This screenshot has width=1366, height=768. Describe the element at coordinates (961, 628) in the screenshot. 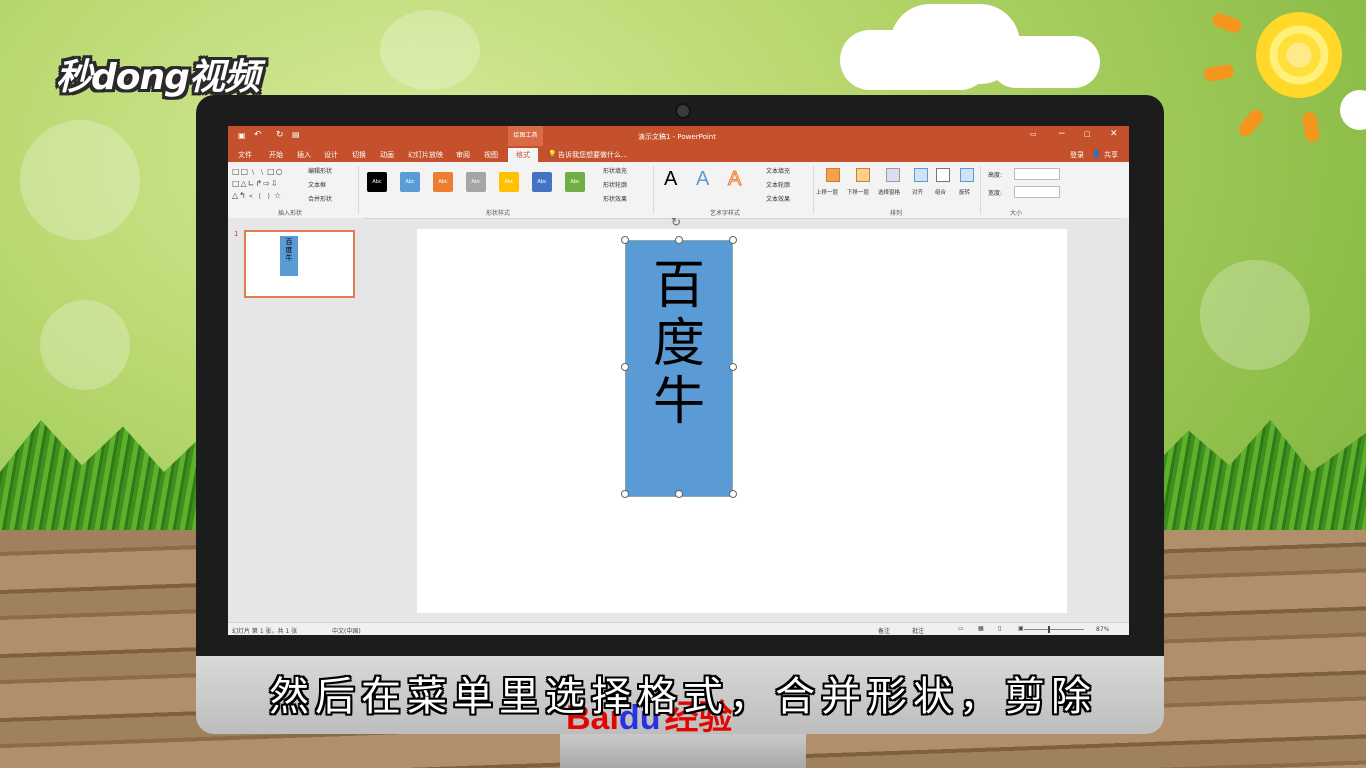

I see `normal-view-icon: ▭` at that location.